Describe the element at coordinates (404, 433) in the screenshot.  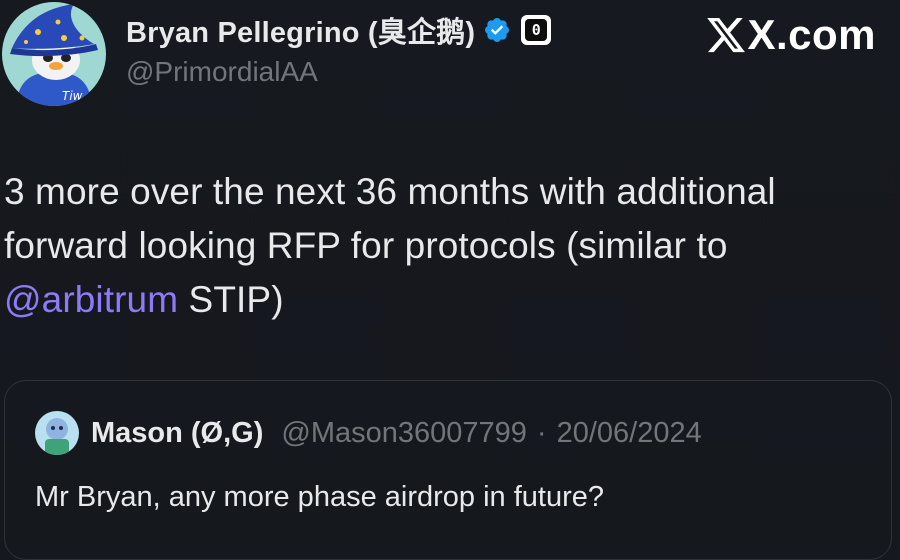
I see `quote-author-handle: @Mason36007799` at that location.